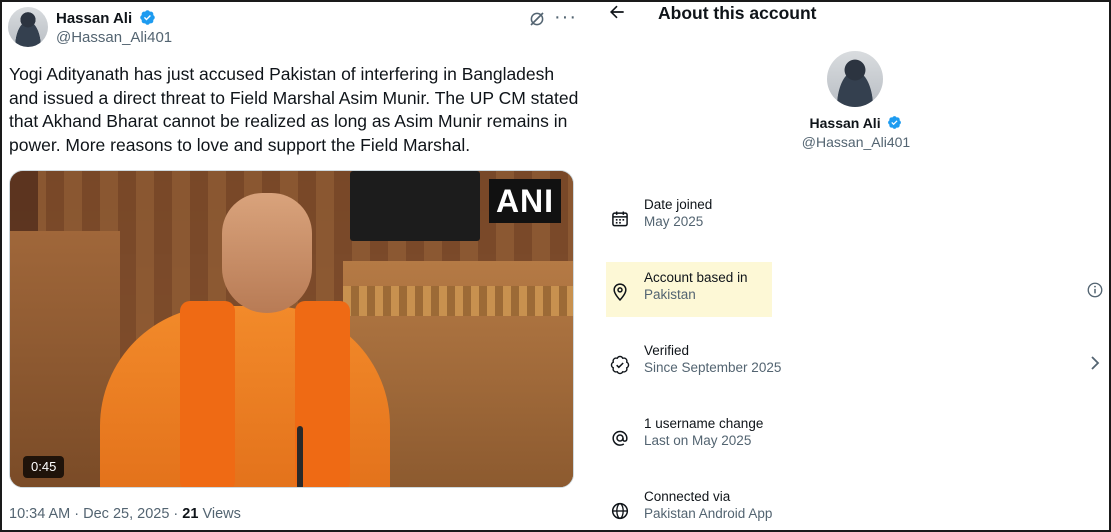 The image size is (1111, 532). I want to click on video-frame-scarf-left, so click(207, 394).